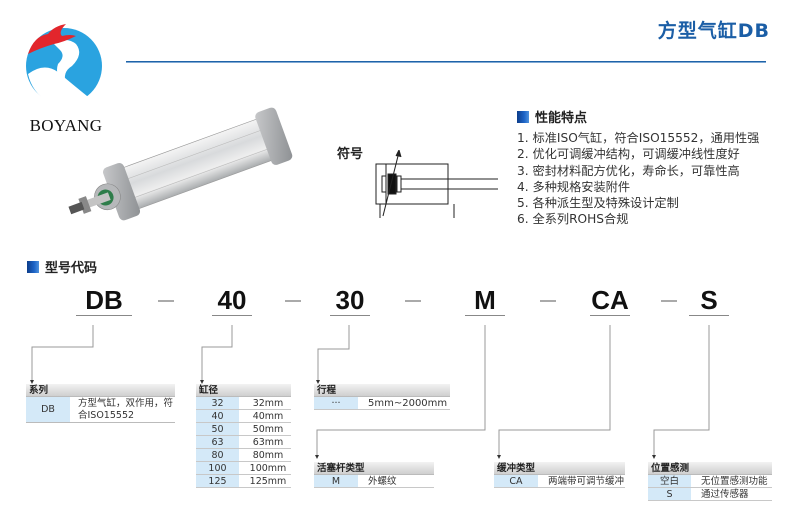 The image size is (800, 520). What do you see at coordinates (382, 481) in the screenshot?
I see `rod-desc: 外螺纹` at bounding box center [382, 481].